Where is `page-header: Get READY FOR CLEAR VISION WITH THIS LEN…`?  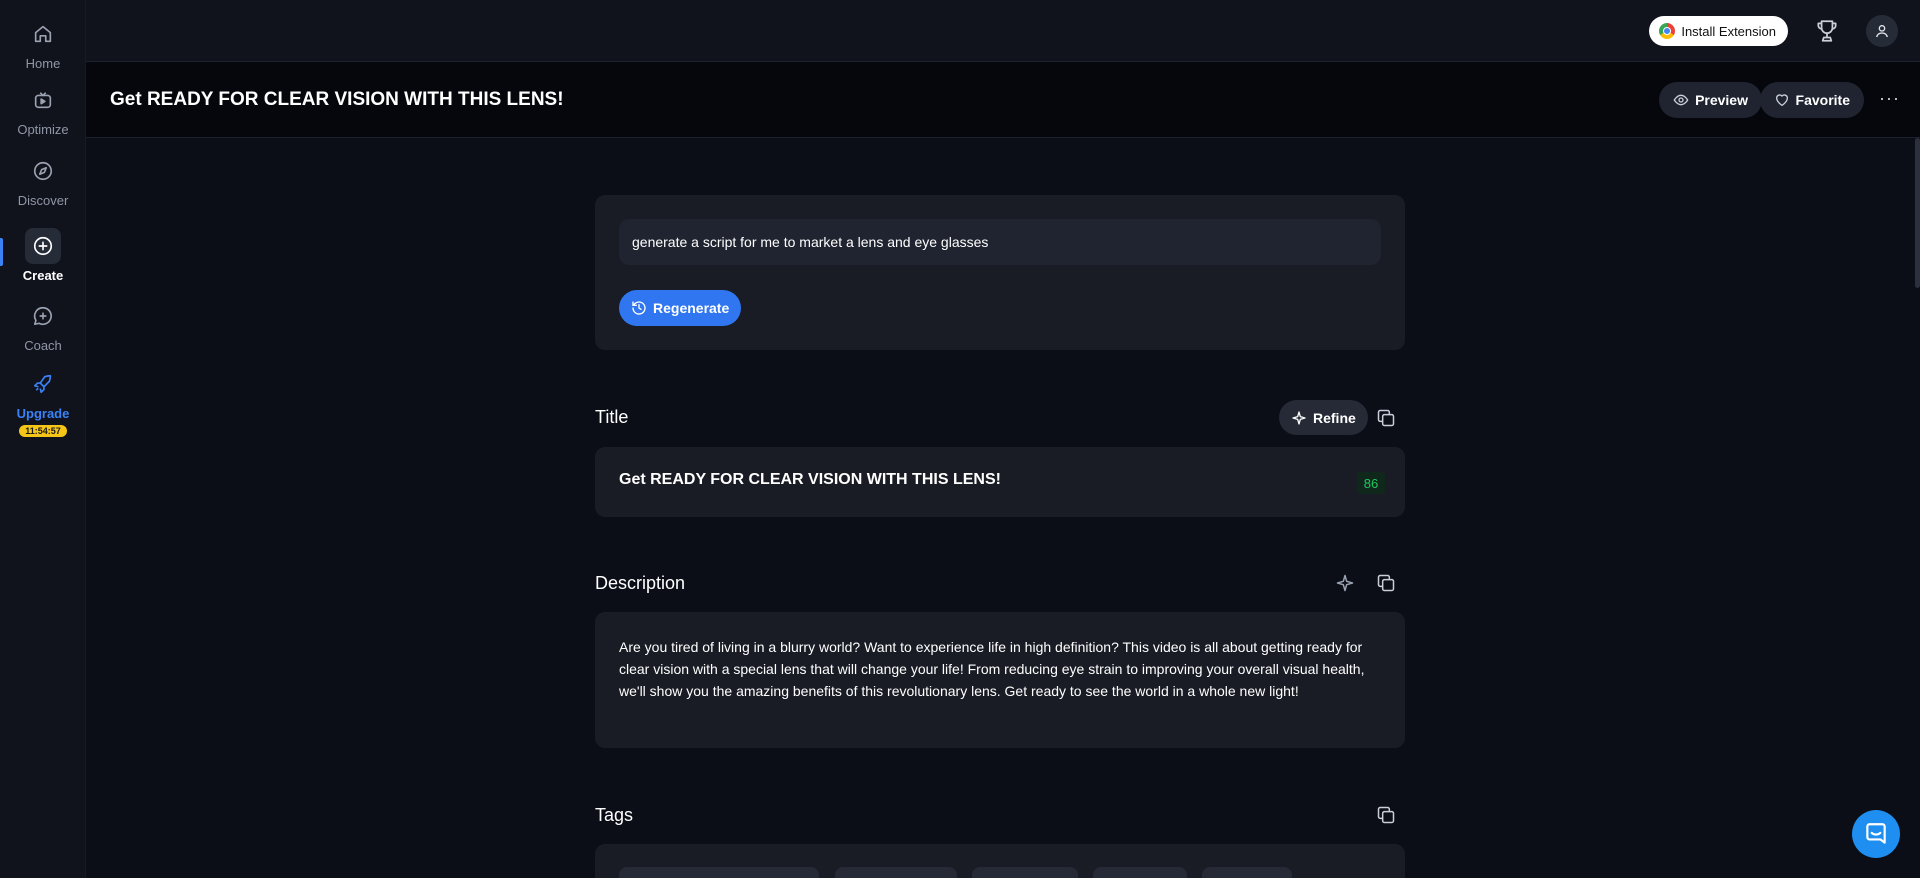
page-header: Get READY FOR CLEAR VISION WITH THIS LEN… is located at coordinates (1003, 100).